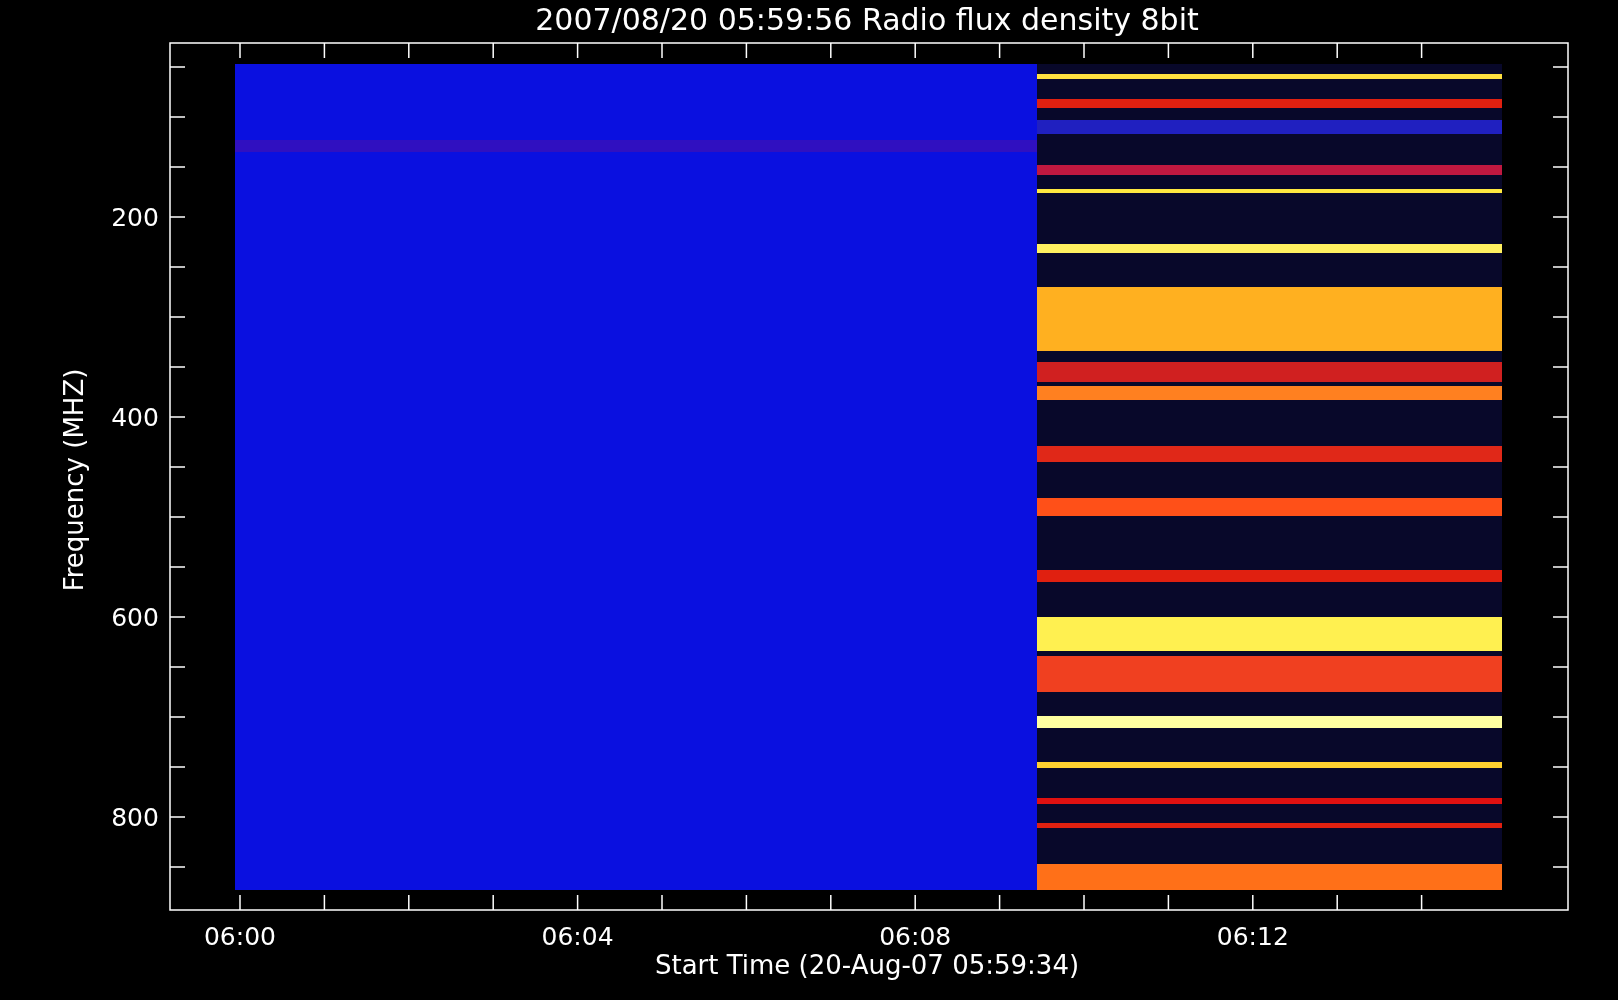 The image size is (1618, 1000). I want to click on y-tick-label: 400, so click(135, 417).